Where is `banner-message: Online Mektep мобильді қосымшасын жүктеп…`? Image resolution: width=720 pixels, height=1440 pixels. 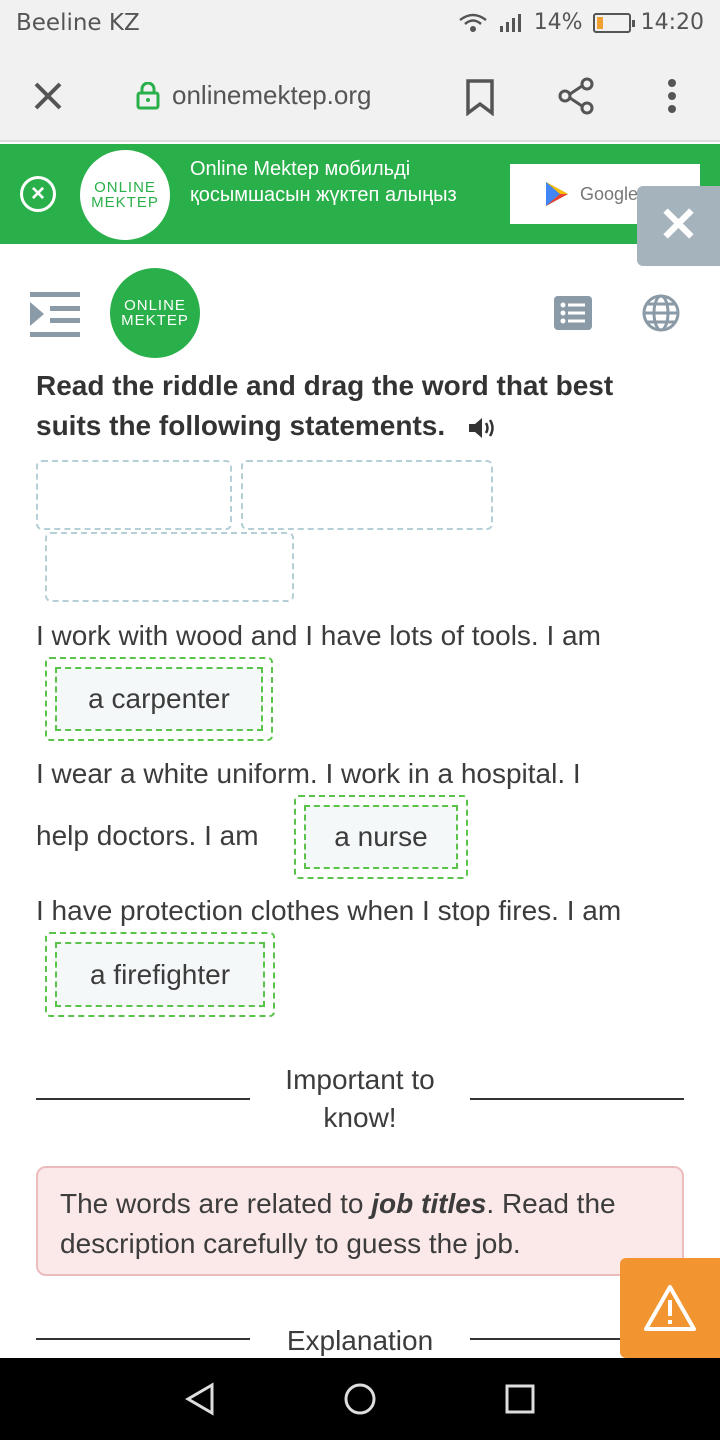
banner-message: Online Mektep мобильді қосымшасын жүктеп… is located at coordinates (323, 182).